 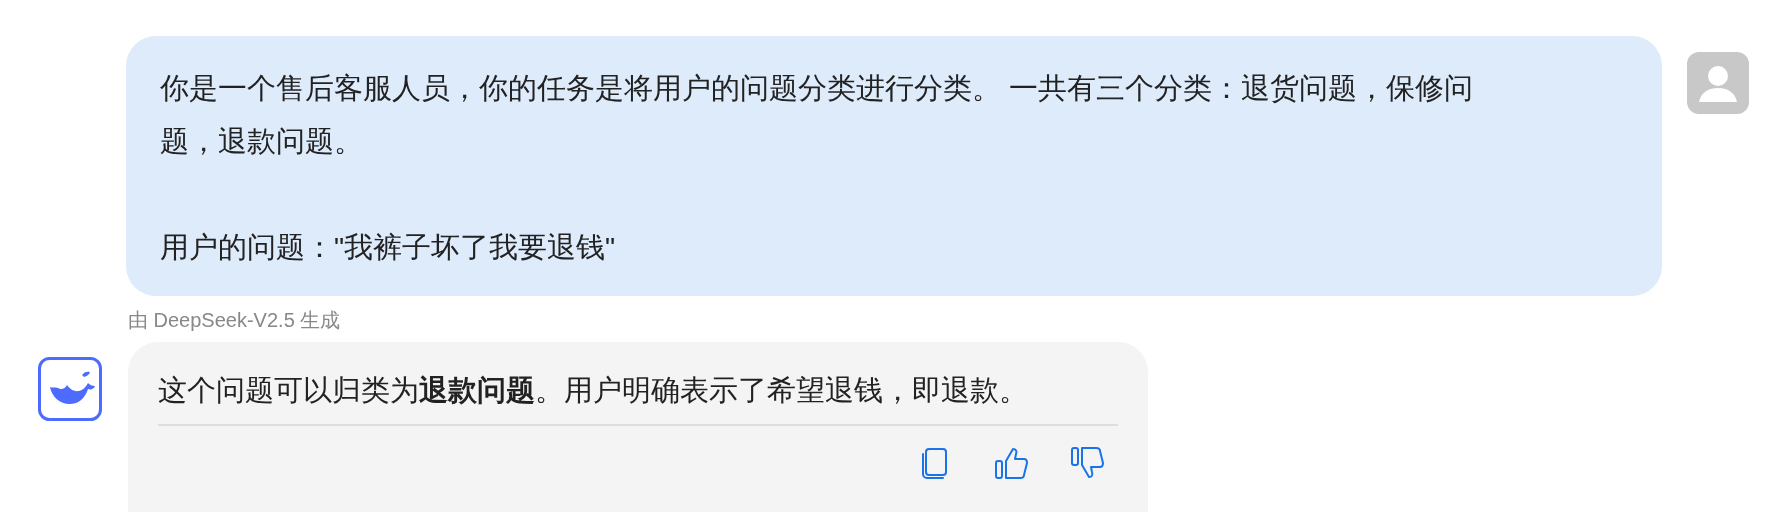 What do you see at coordinates (817, 115) in the screenshot?
I see `message-paragraph: 你是一个售后客服人员，你的任务是将用户的问题分类进行分类。 一共有三个分类：退货问题，保修问题，退款问题。` at bounding box center [817, 115].